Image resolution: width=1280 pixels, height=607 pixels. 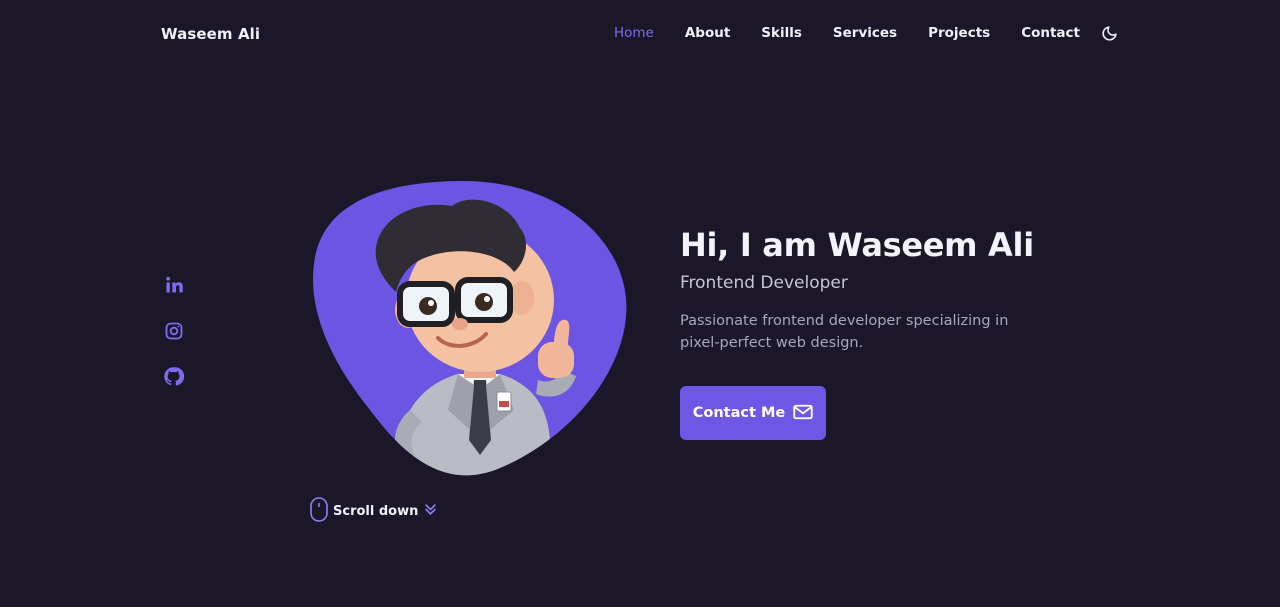 What do you see at coordinates (707, 33) in the screenshot?
I see `nav-about: About` at bounding box center [707, 33].